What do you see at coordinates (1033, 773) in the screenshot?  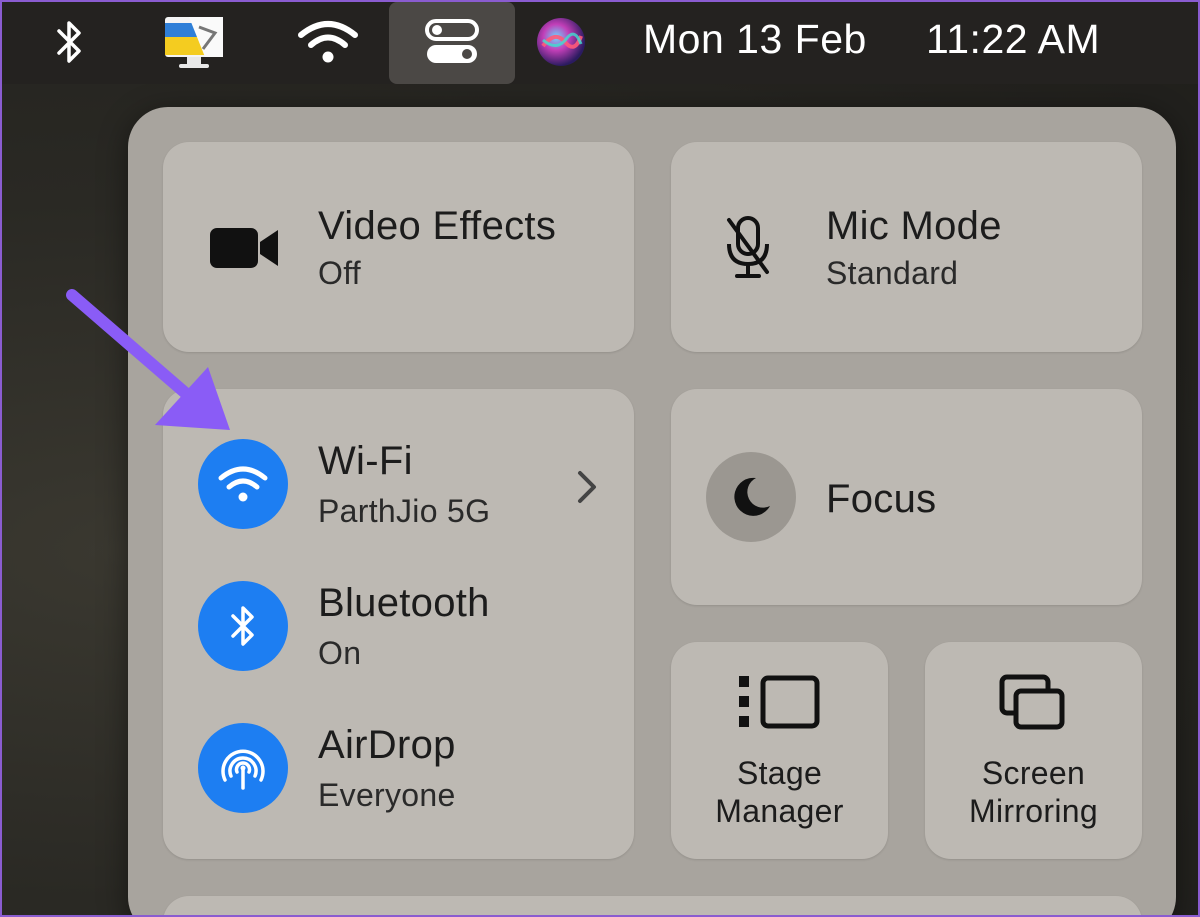 I see `screen-mirroring-line1: Screen` at bounding box center [1033, 773].